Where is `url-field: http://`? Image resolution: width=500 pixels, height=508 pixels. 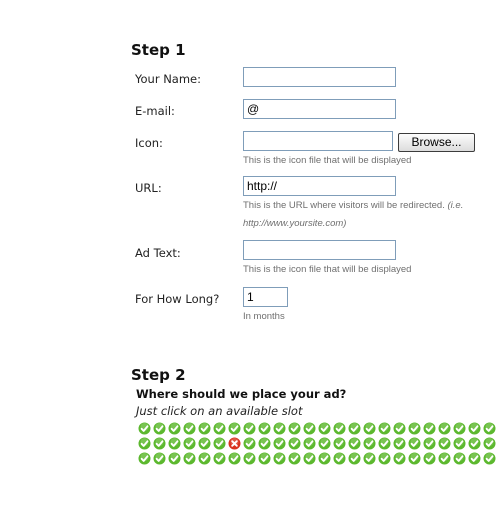 url-field: http:// is located at coordinates (319, 186).